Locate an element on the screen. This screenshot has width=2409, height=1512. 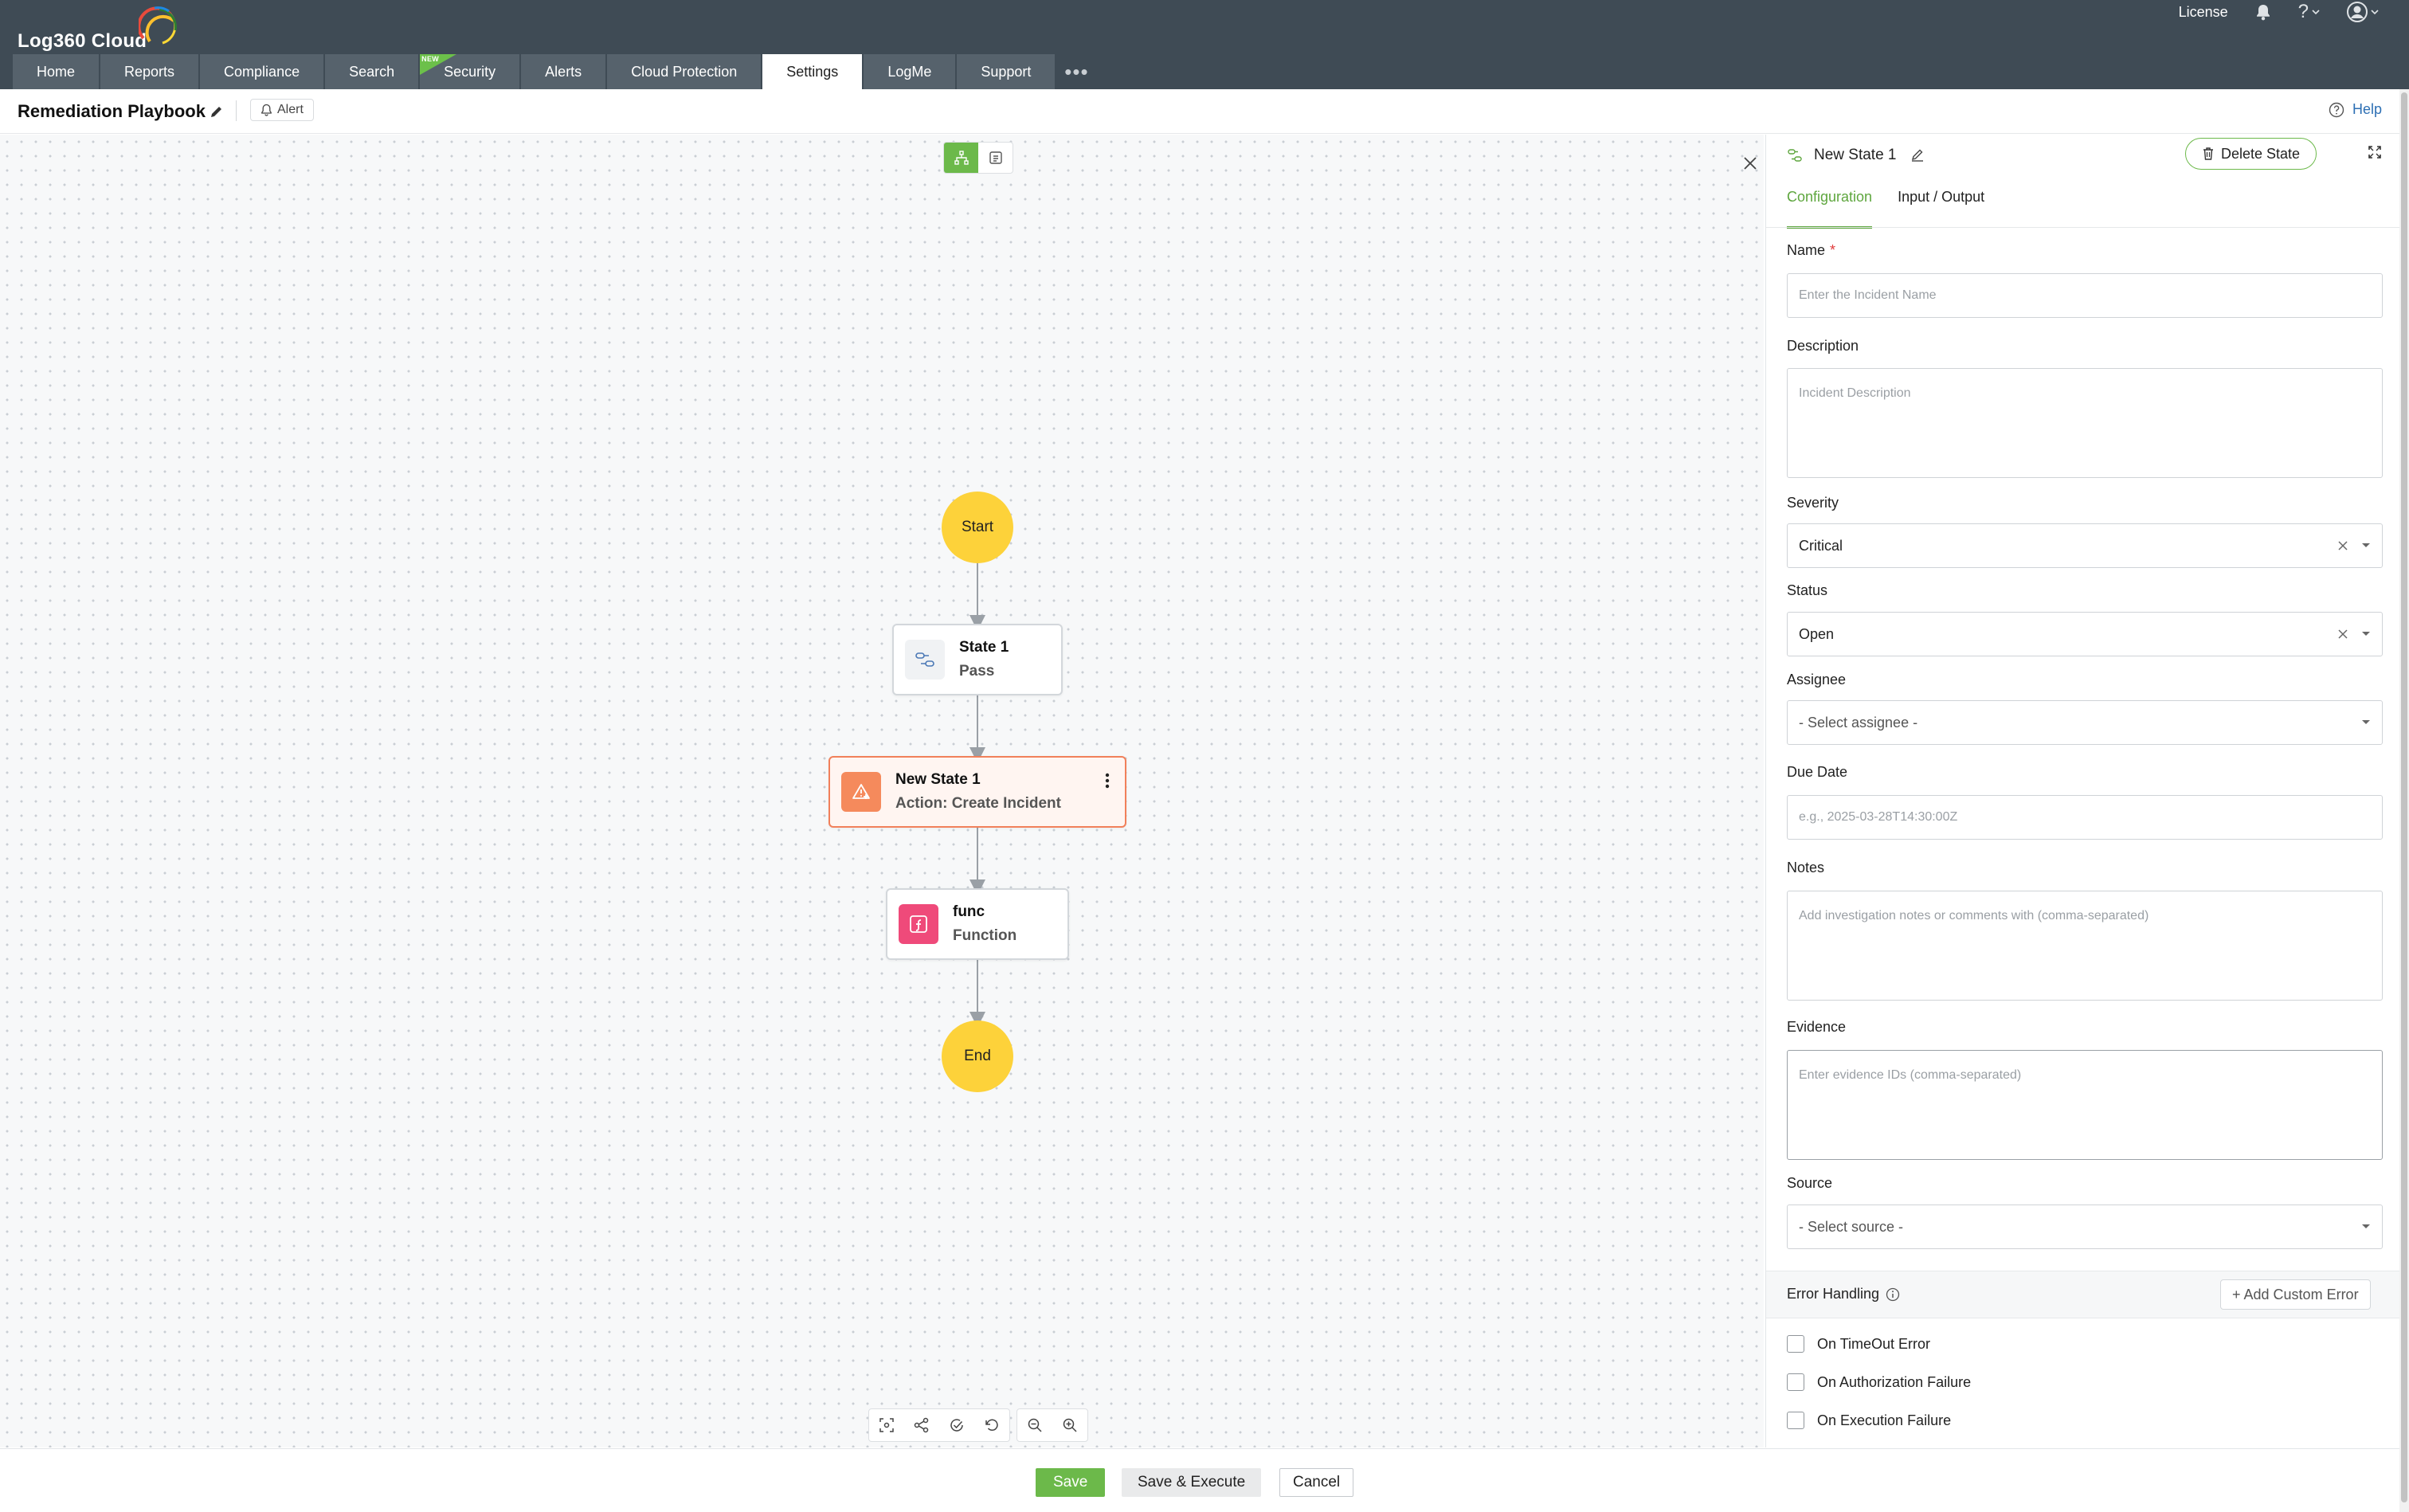
node-type: Action: Create Incident is located at coordinates (978, 804).